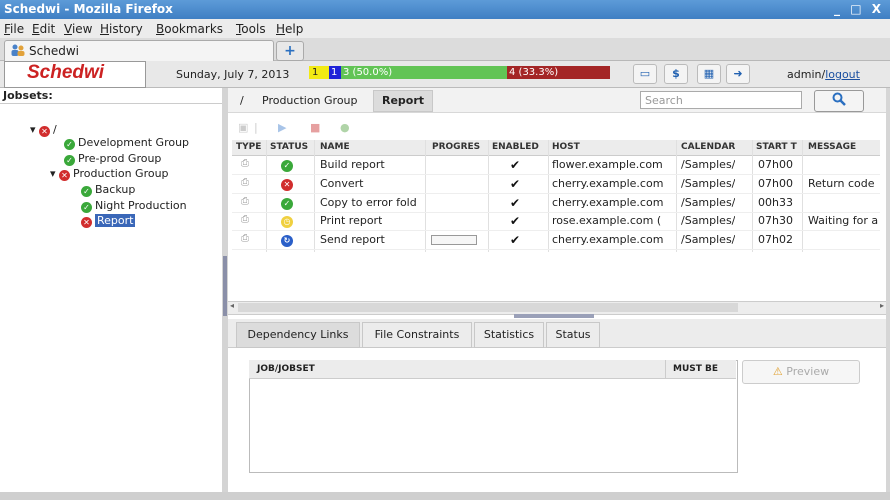 This screenshot has width=890, height=500. I want to click on preview-button: ⚠ Preview, so click(801, 372).